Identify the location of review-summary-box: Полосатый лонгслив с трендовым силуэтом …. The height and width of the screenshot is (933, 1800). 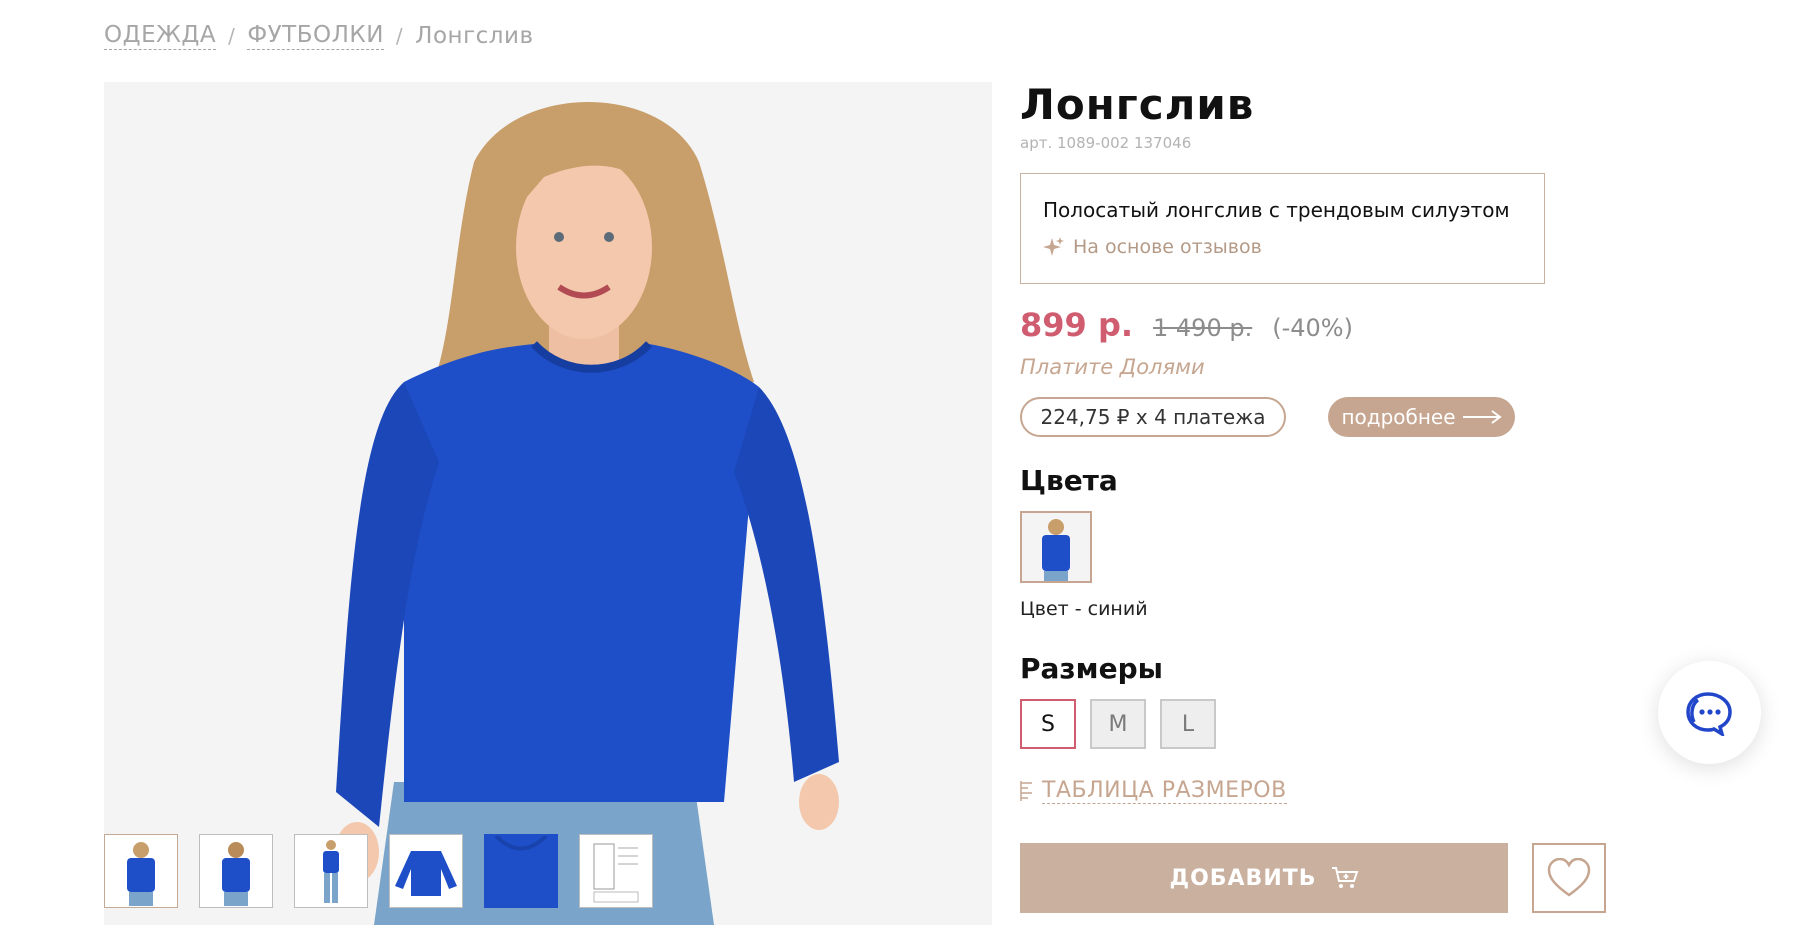
(1282, 228).